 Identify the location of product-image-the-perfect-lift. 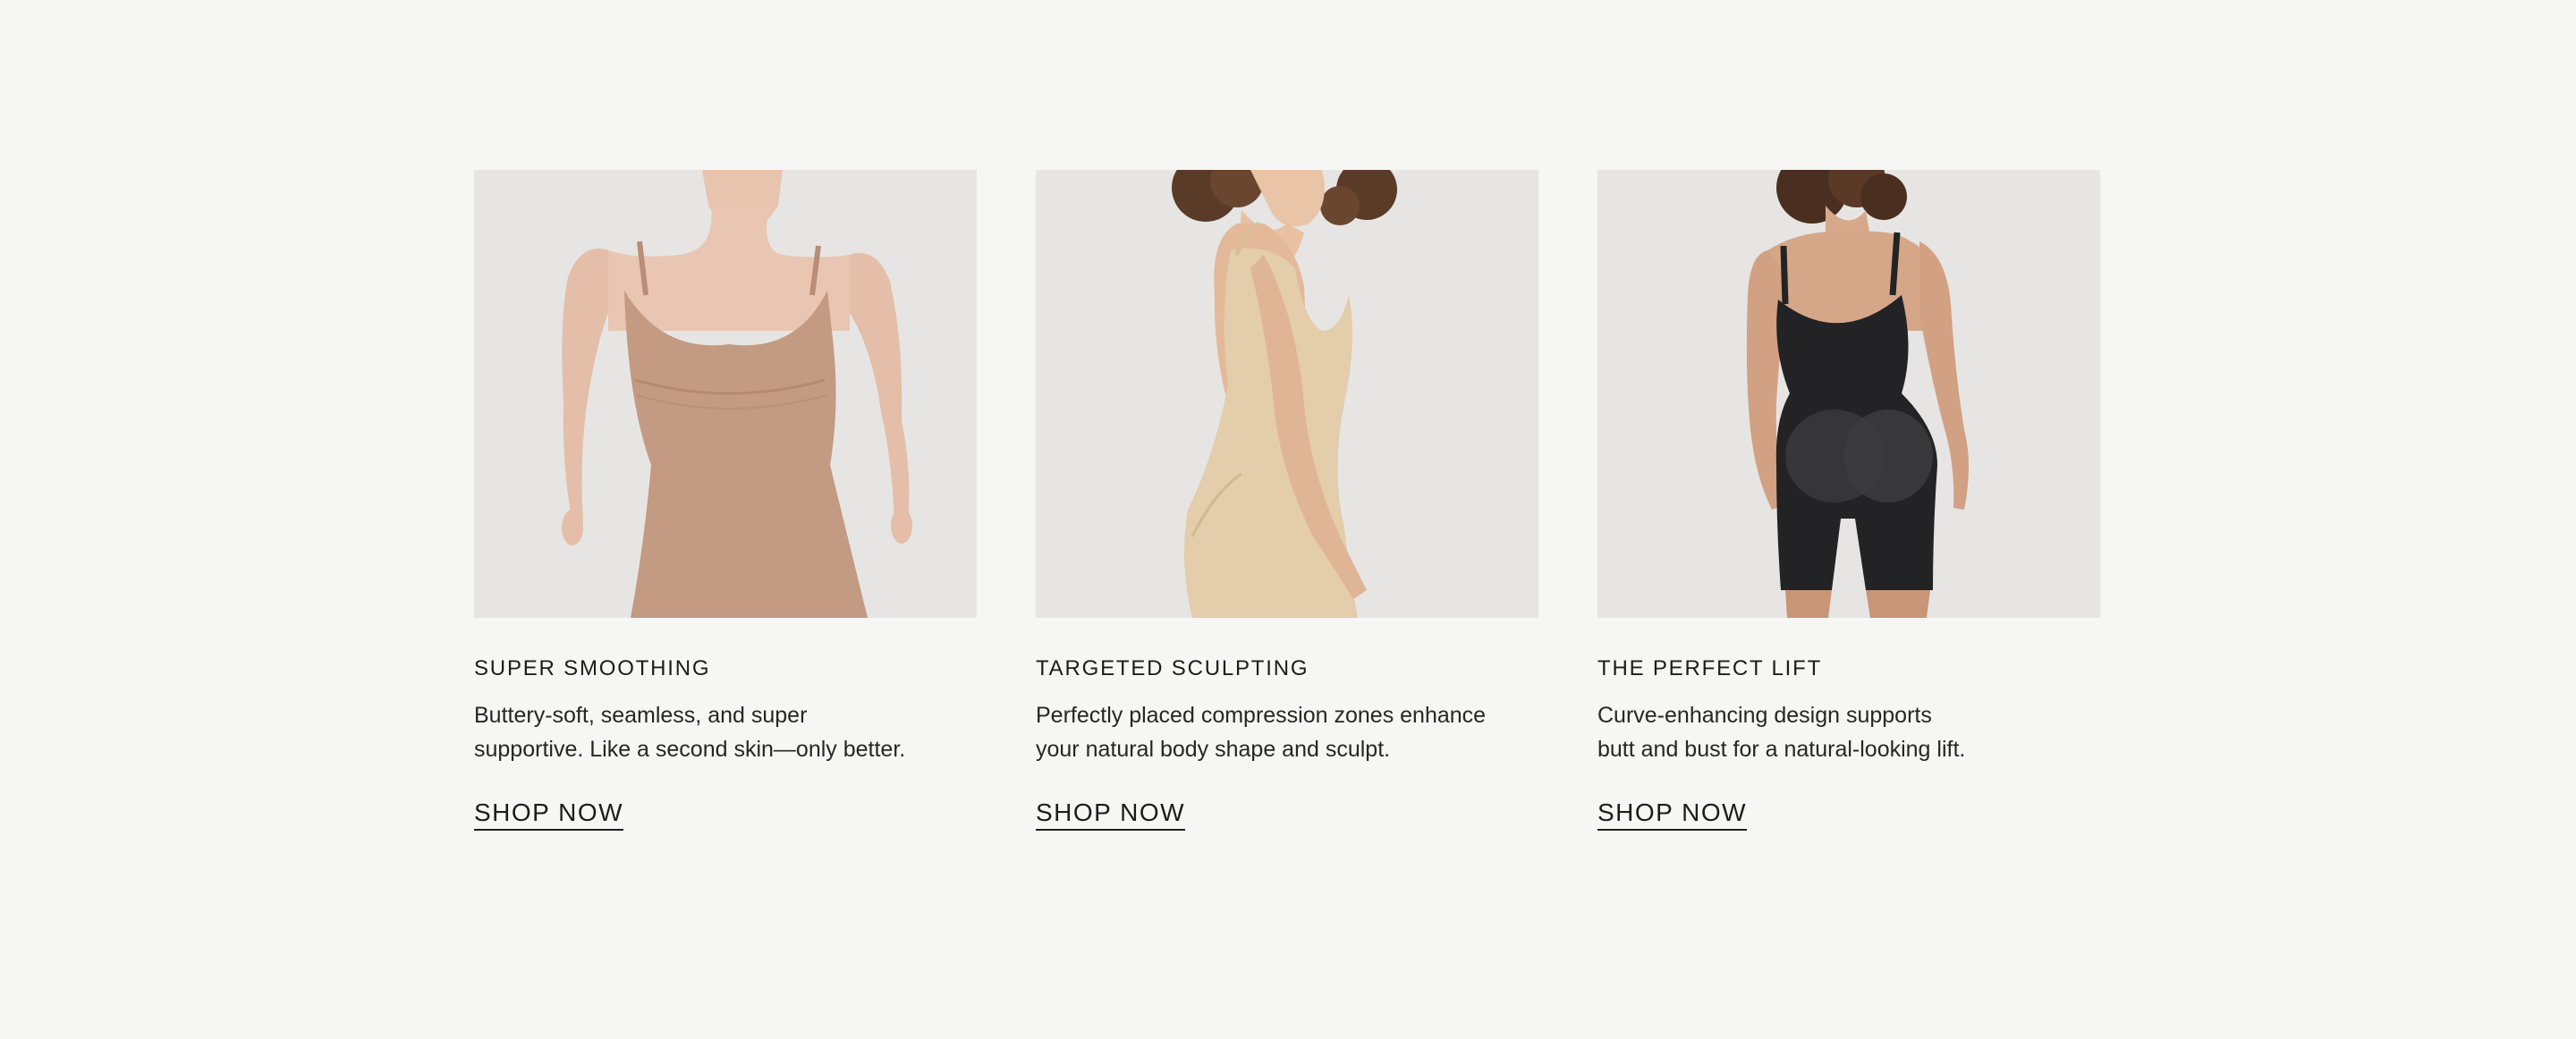
(1848, 394).